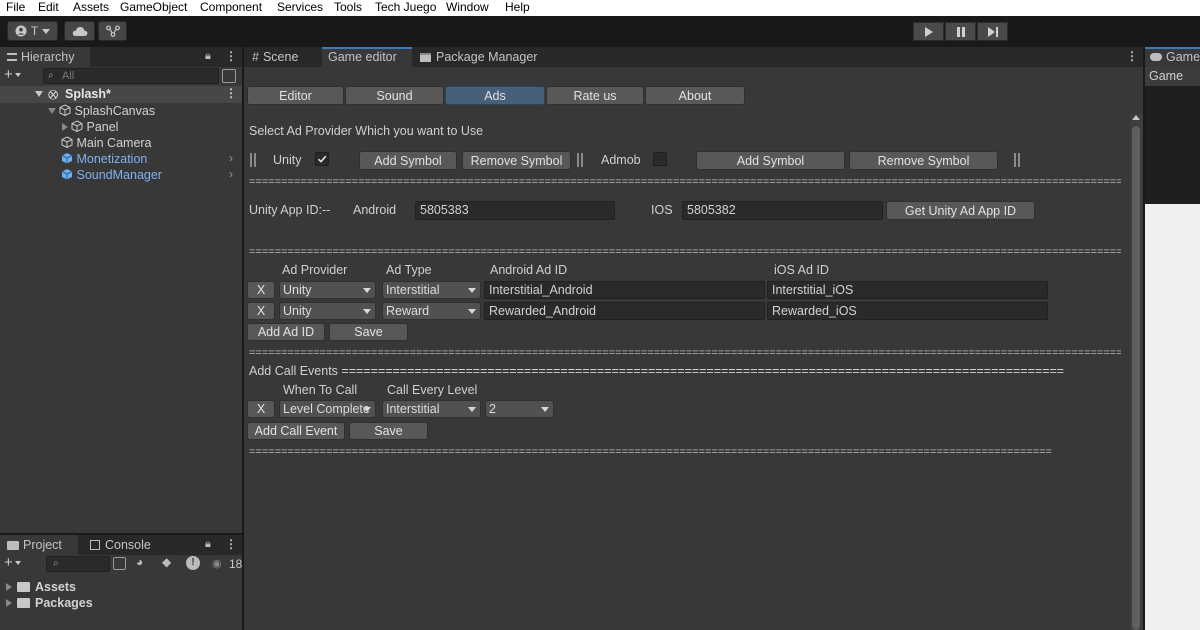  What do you see at coordinates (139, 562) in the screenshot?
I see `filter-by-type-icon: ◕` at bounding box center [139, 562].